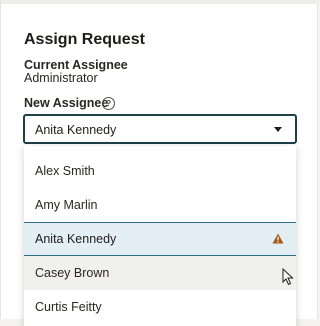 This screenshot has width=320, height=326. I want to click on assignee-option-label: Curtis Feitty, so click(68, 307).